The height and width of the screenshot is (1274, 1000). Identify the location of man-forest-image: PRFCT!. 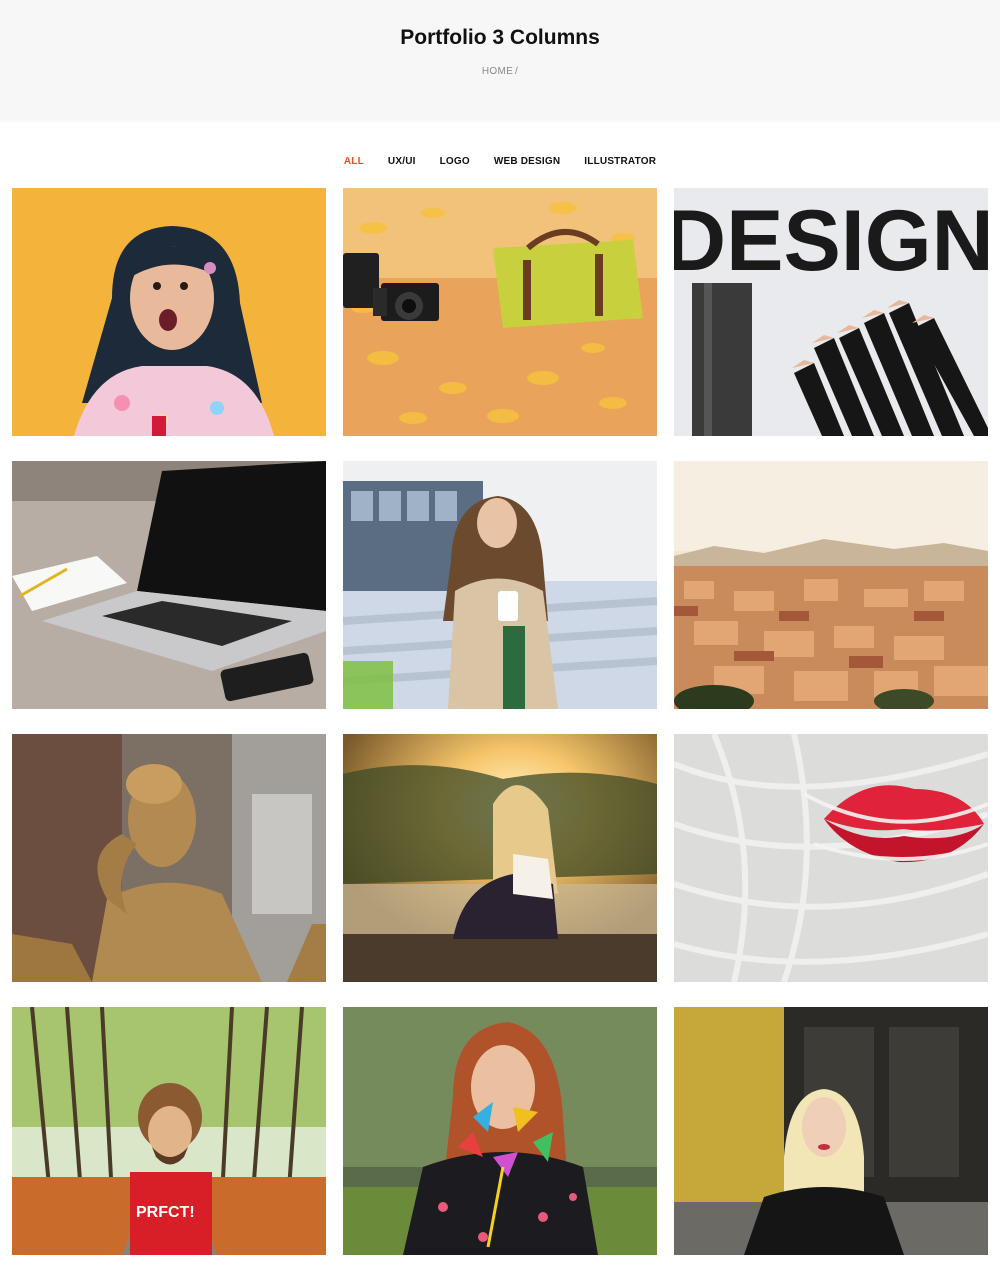
(169, 1131).